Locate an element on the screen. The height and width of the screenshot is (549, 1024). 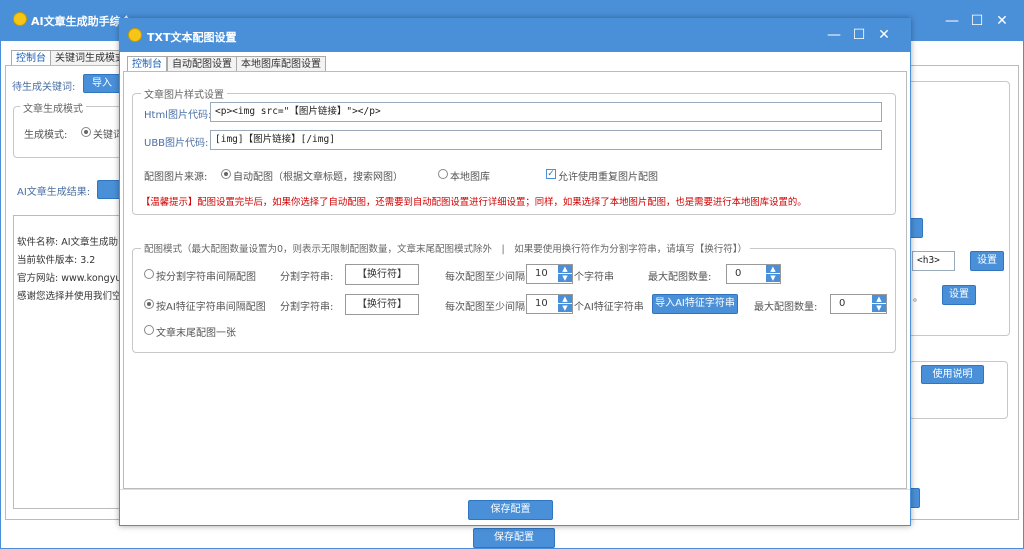
split-interval-value: 10 is located at coordinates (541, 273).